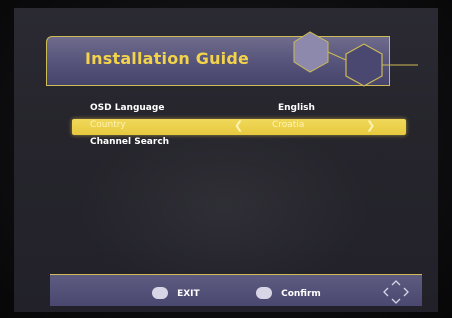  I want to click on exit-label: EXIT, so click(188, 293).